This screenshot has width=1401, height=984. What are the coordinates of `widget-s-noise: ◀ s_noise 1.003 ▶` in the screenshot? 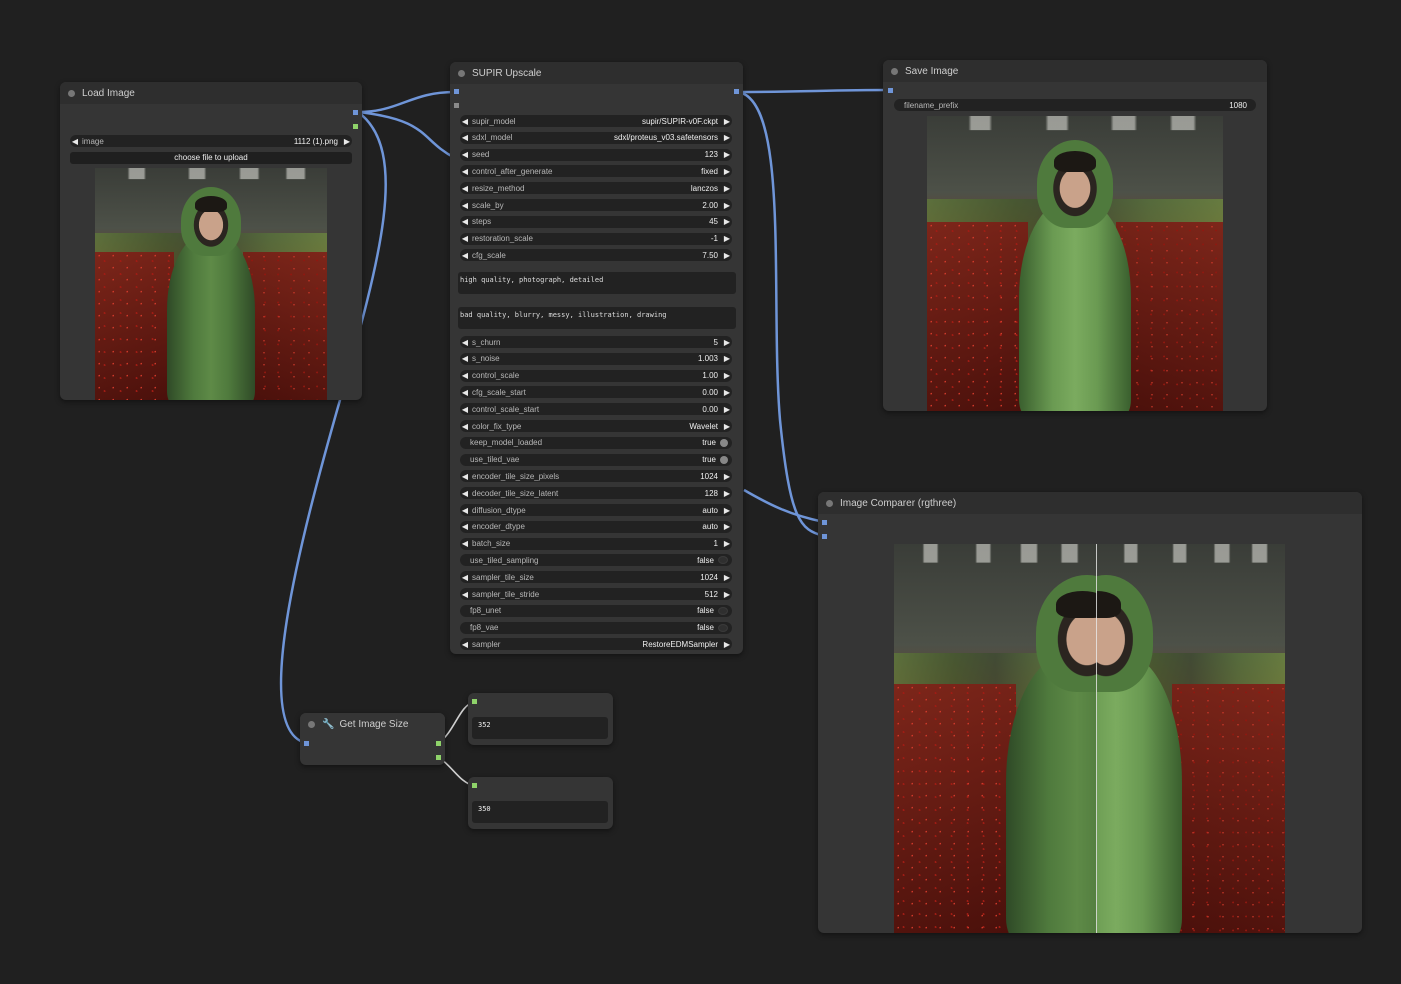 It's located at (596, 358).